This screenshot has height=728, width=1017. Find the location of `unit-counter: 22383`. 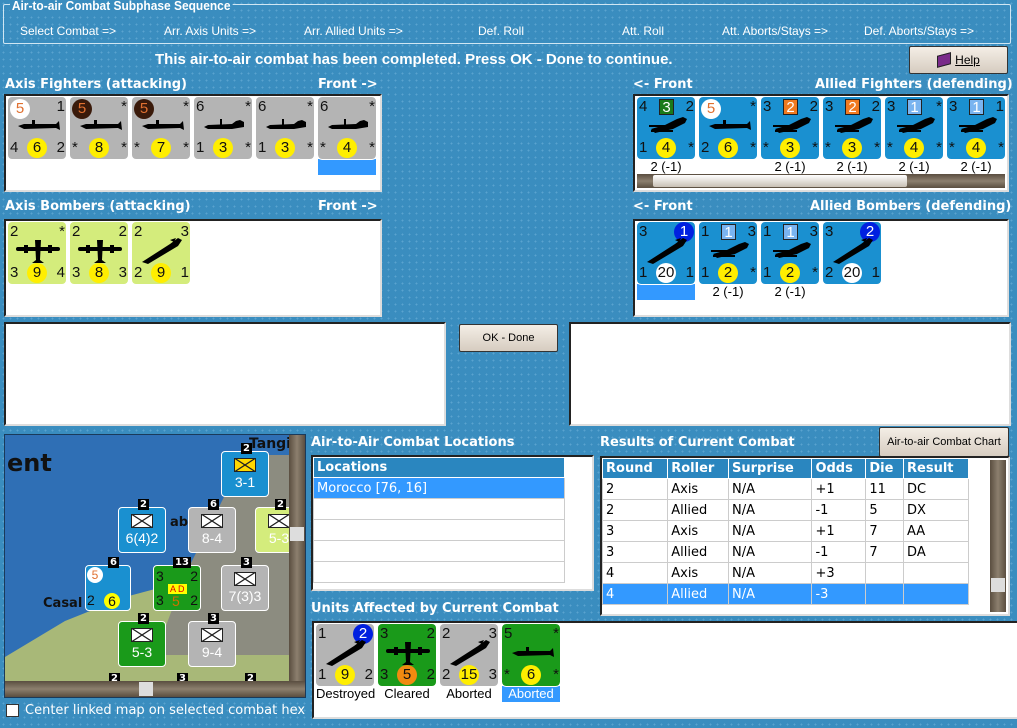

unit-counter: 22383 is located at coordinates (99, 253).